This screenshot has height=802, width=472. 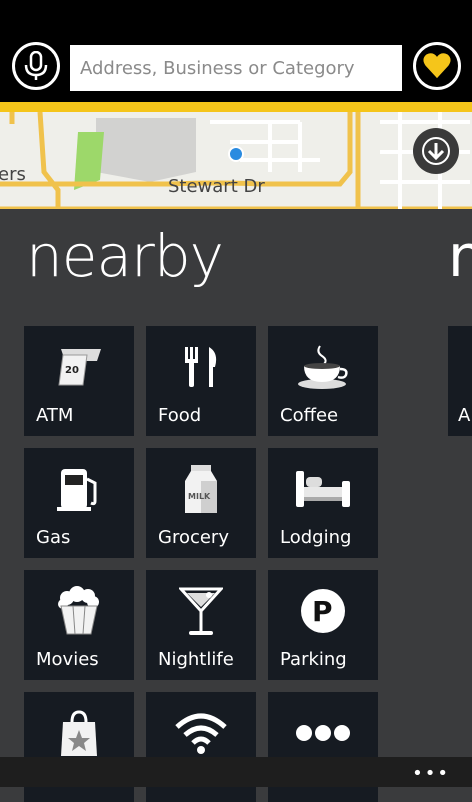 I want to click on tile-label: Nightlife, so click(x=196, y=659).